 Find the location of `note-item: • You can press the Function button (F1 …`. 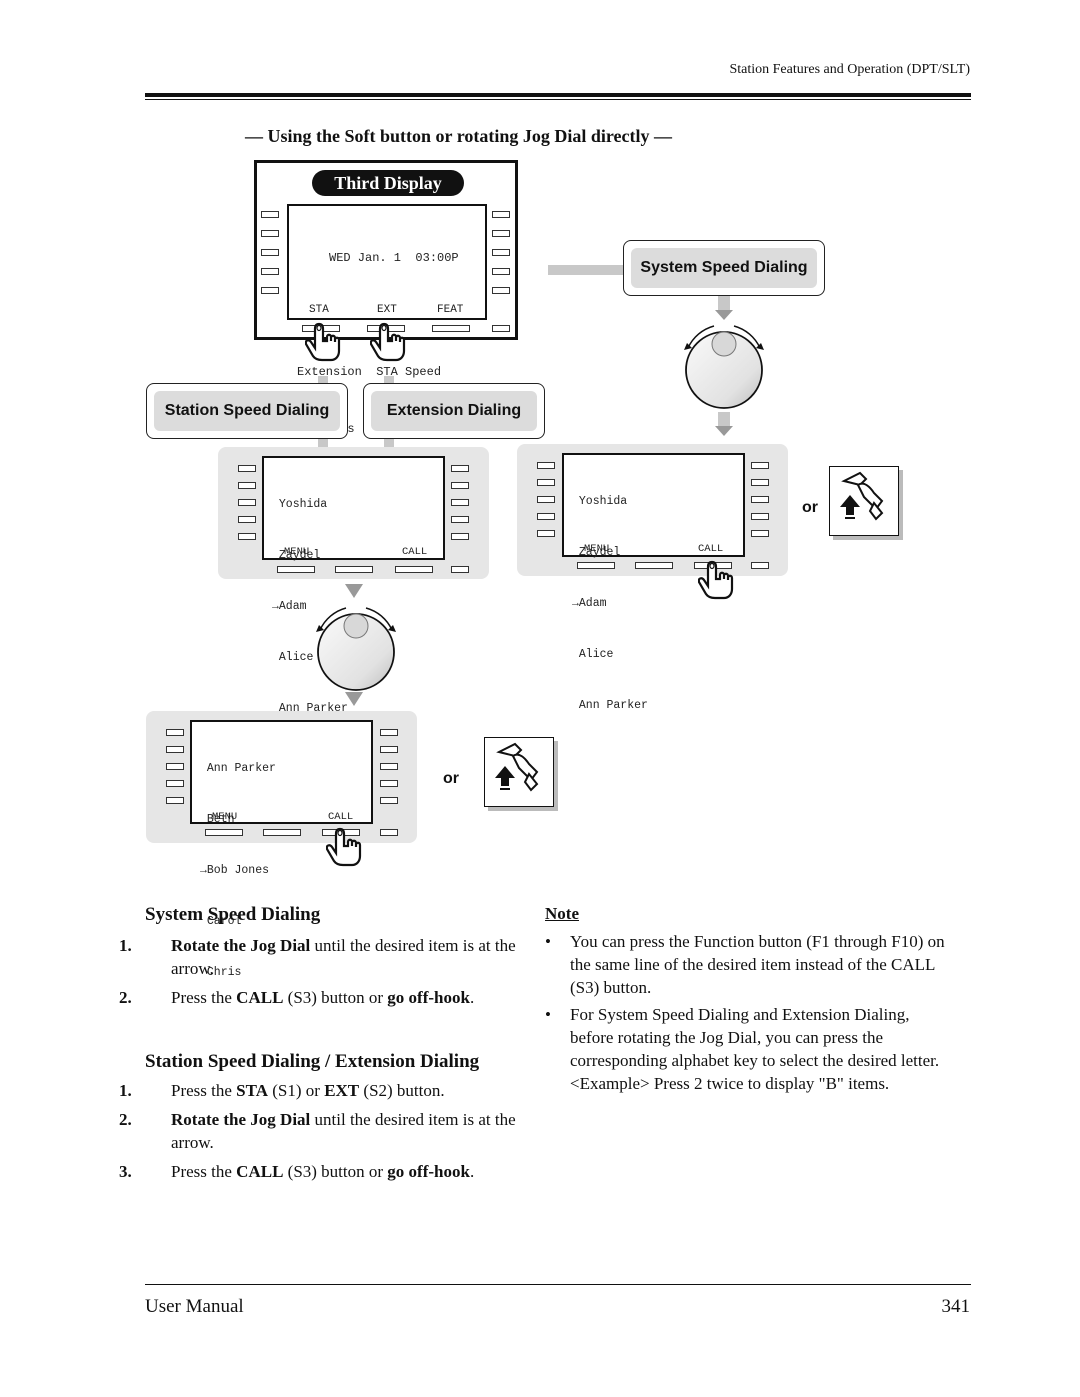

note-item: • You can press the Function button (F1 … is located at coordinates (745, 964).